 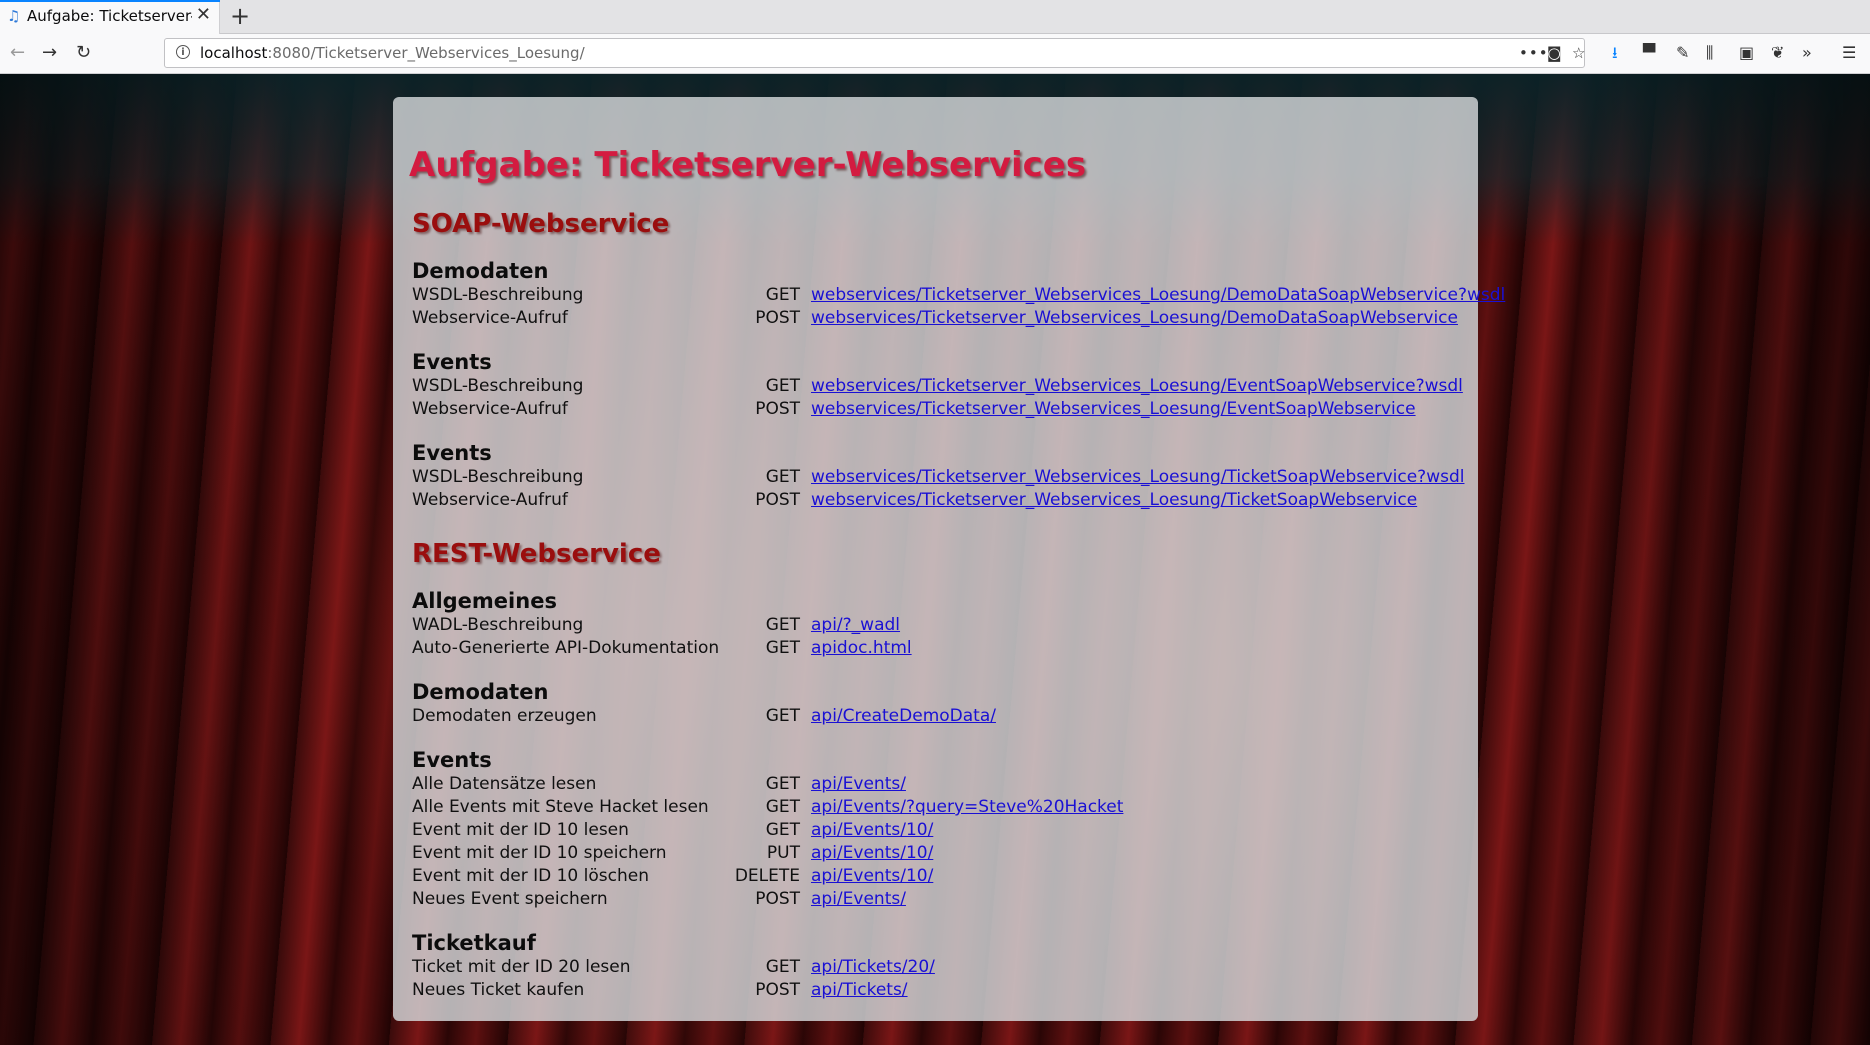 What do you see at coordinates (1534, 53) in the screenshot?
I see `page-actions-icon: •••` at bounding box center [1534, 53].